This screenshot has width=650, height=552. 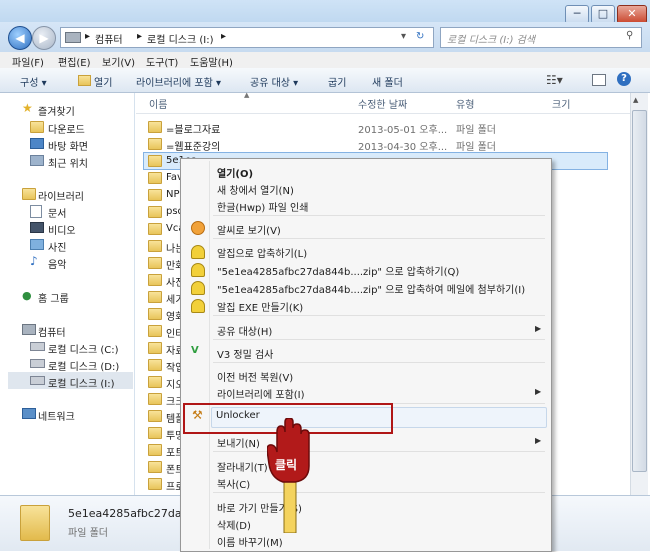 What do you see at coordinates (180, 38) in the screenshot?
I see `breadcrumb-drive: 로컬 디스크 (I:)` at bounding box center [180, 38].